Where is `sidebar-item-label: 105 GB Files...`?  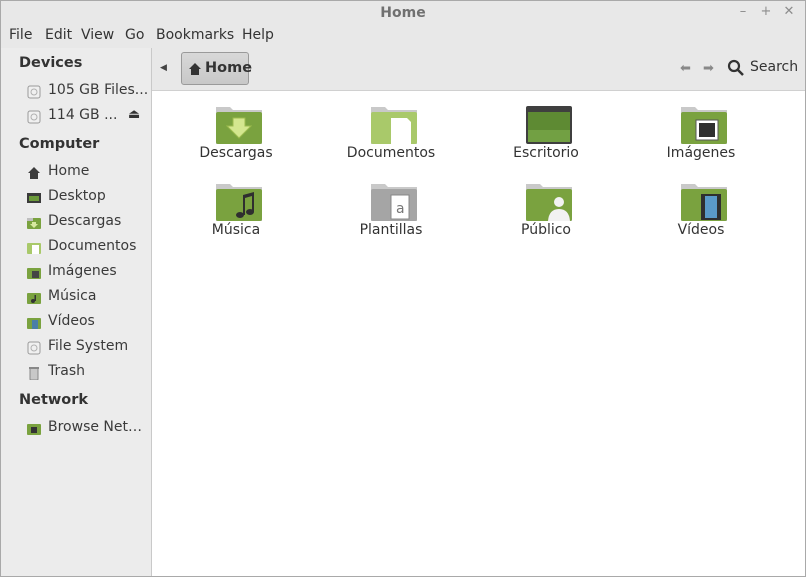 sidebar-item-label: 105 GB Files... is located at coordinates (98, 90).